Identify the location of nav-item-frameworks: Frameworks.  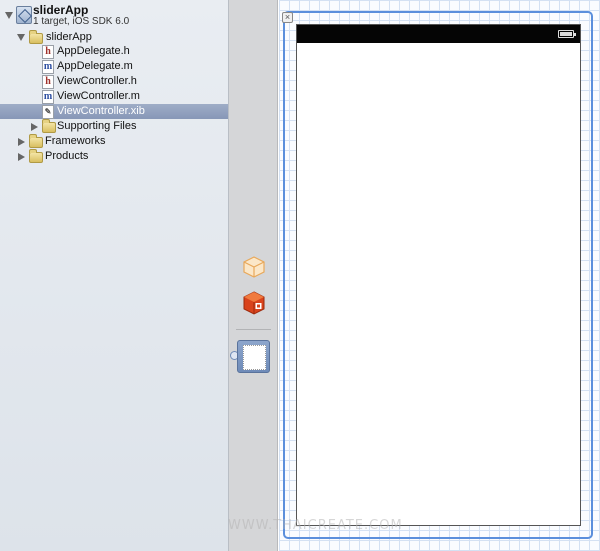
(114, 141).